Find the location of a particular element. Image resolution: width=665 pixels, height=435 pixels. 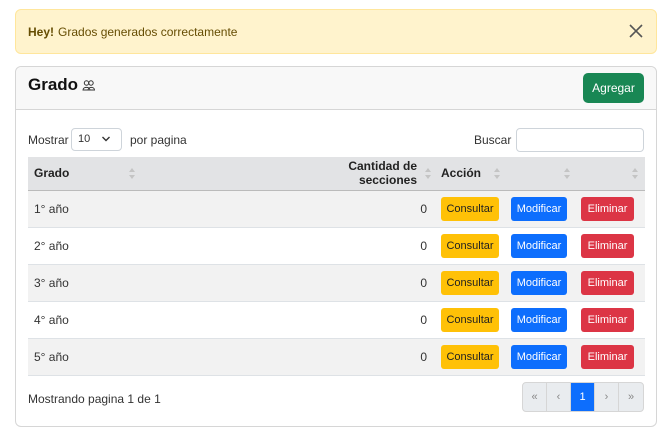

table-row: 5° año 0 Consultar Modificar Eliminar is located at coordinates (336, 356).